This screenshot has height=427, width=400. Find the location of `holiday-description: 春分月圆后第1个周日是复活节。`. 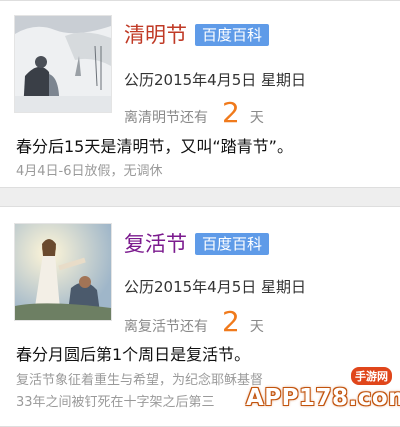

holiday-description: 春分月圆后第1个周日是复活节。 is located at coordinates (133, 354).